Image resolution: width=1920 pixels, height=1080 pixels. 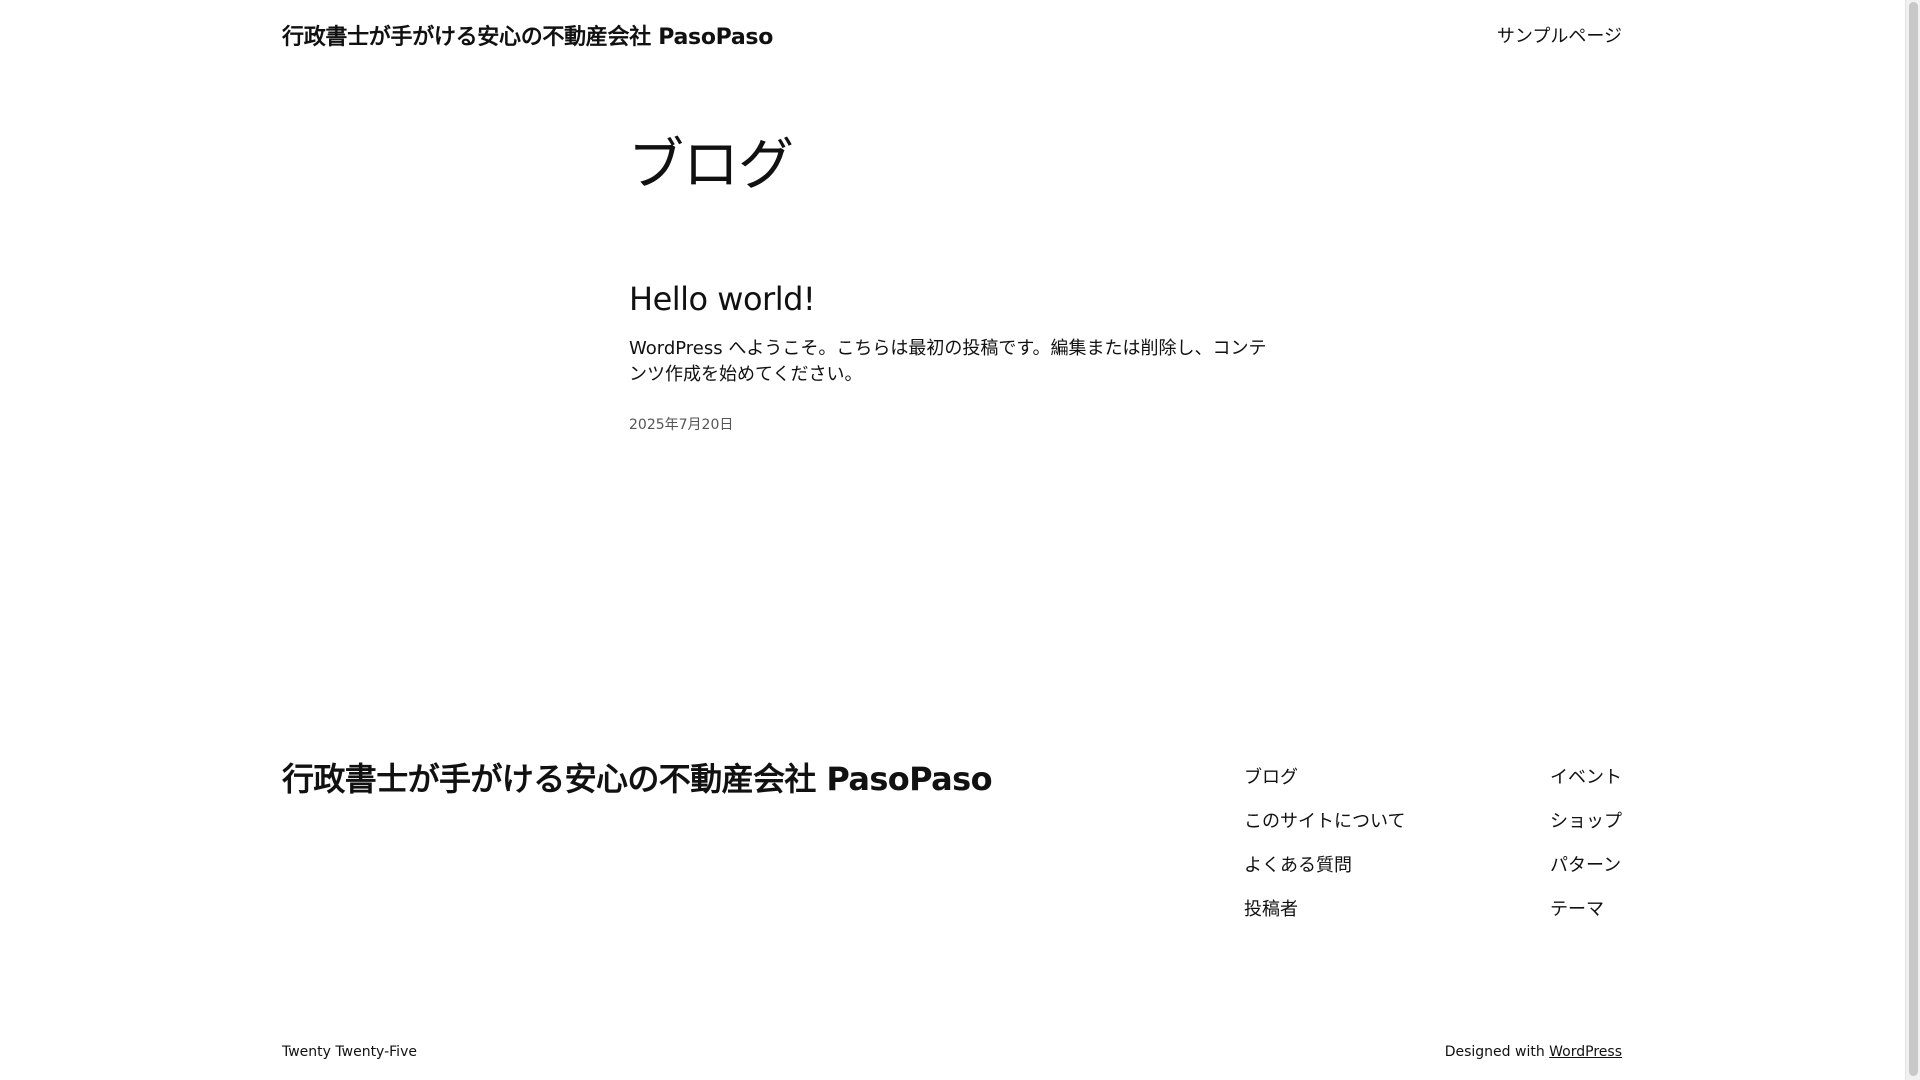 I want to click on footer-nav-column-right: イベント ショップ パターン テーマ, so click(x=1586, y=844).